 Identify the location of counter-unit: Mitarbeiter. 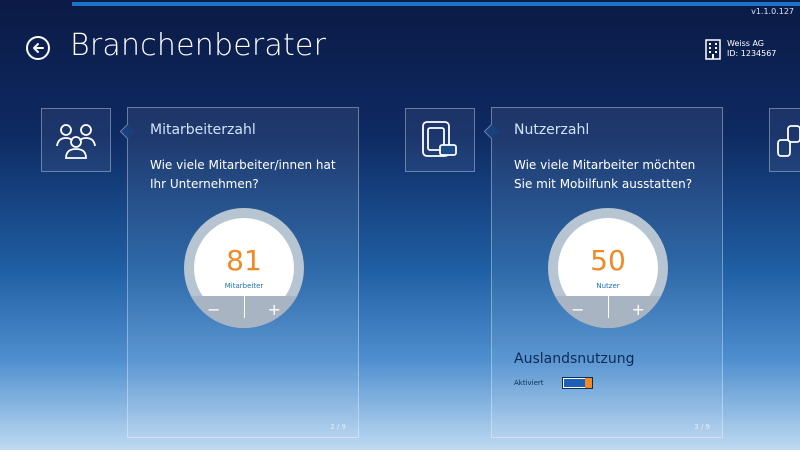
(244, 286).